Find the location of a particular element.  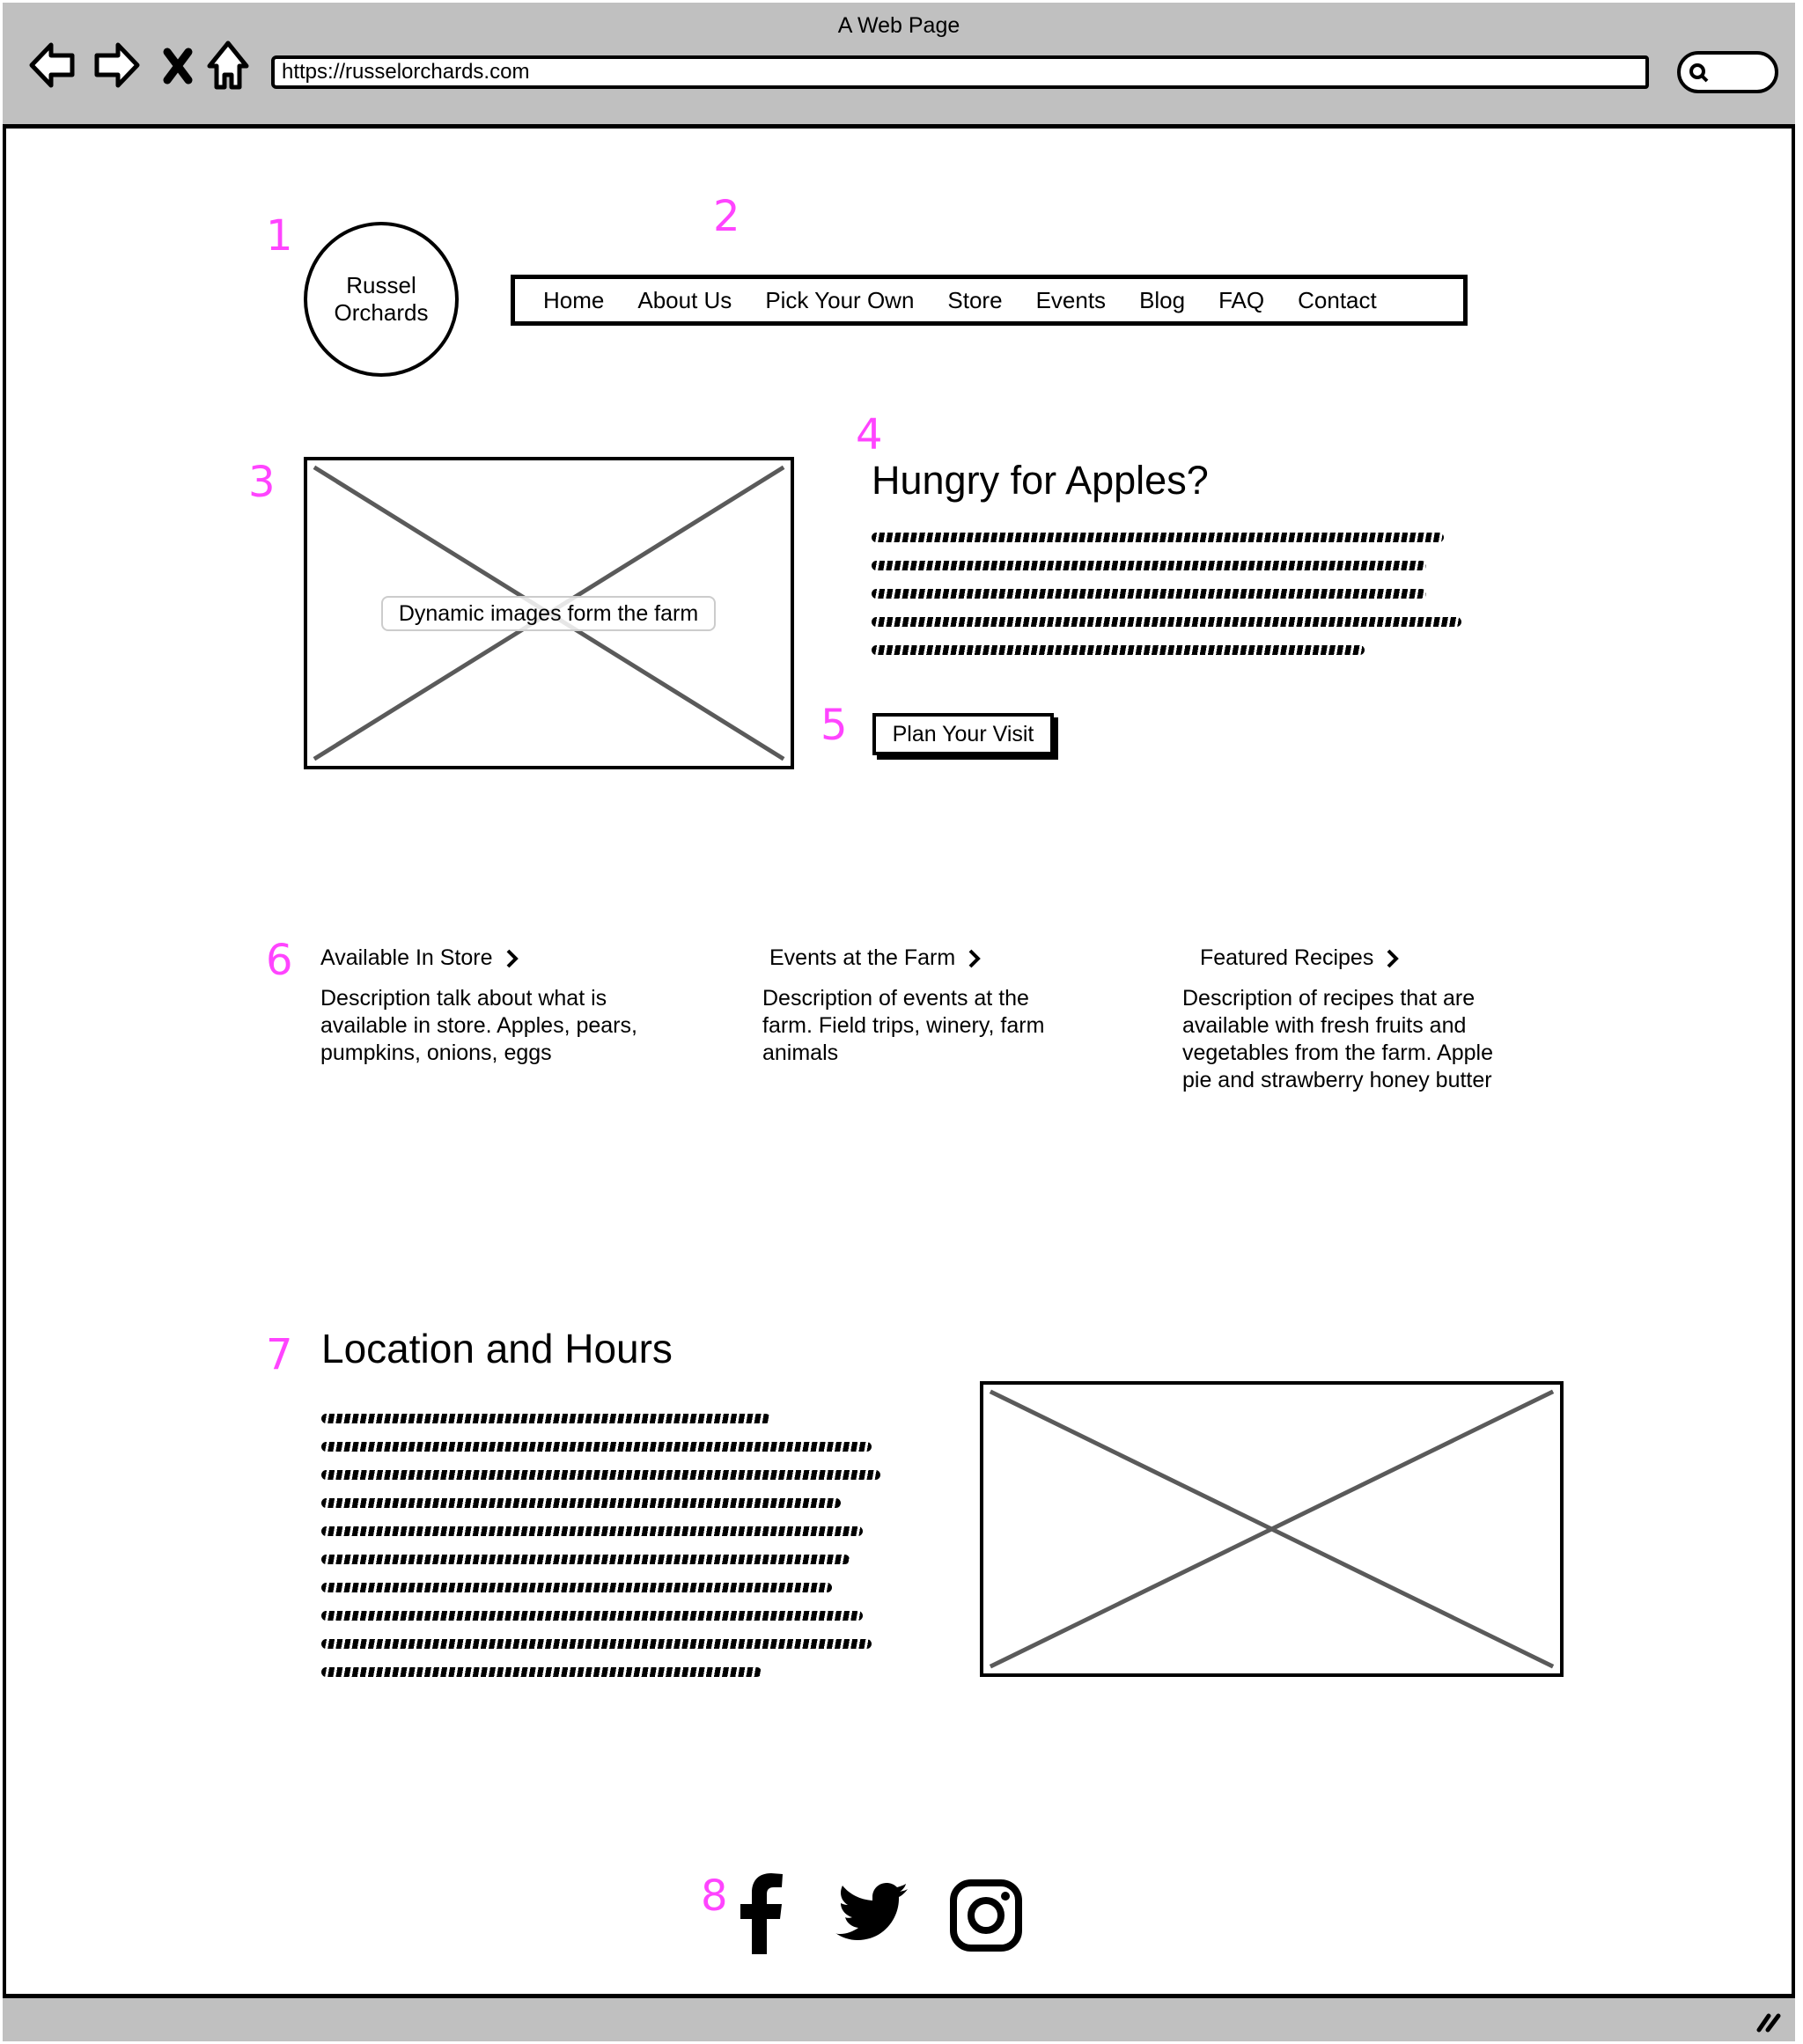

facebook-icon is located at coordinates (762, 1913).